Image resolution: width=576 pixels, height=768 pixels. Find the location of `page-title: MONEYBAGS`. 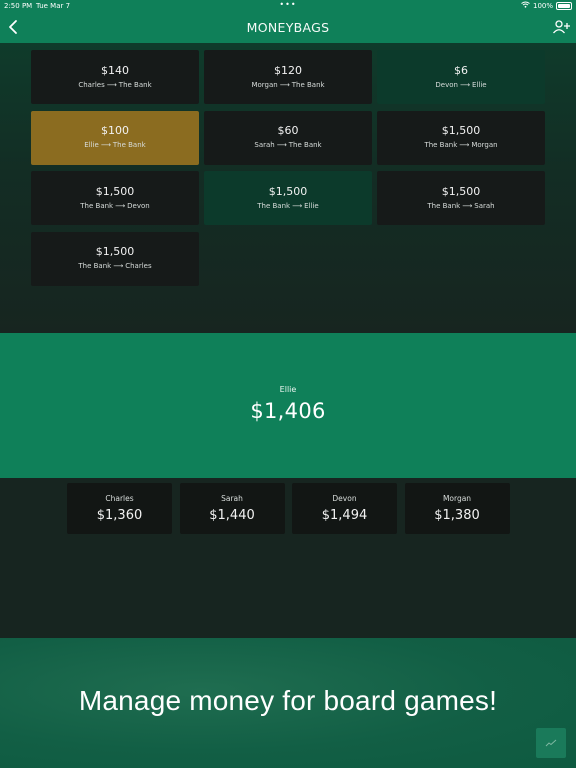

page-title: MONEYBAGS is located at coordinates (288, 27).